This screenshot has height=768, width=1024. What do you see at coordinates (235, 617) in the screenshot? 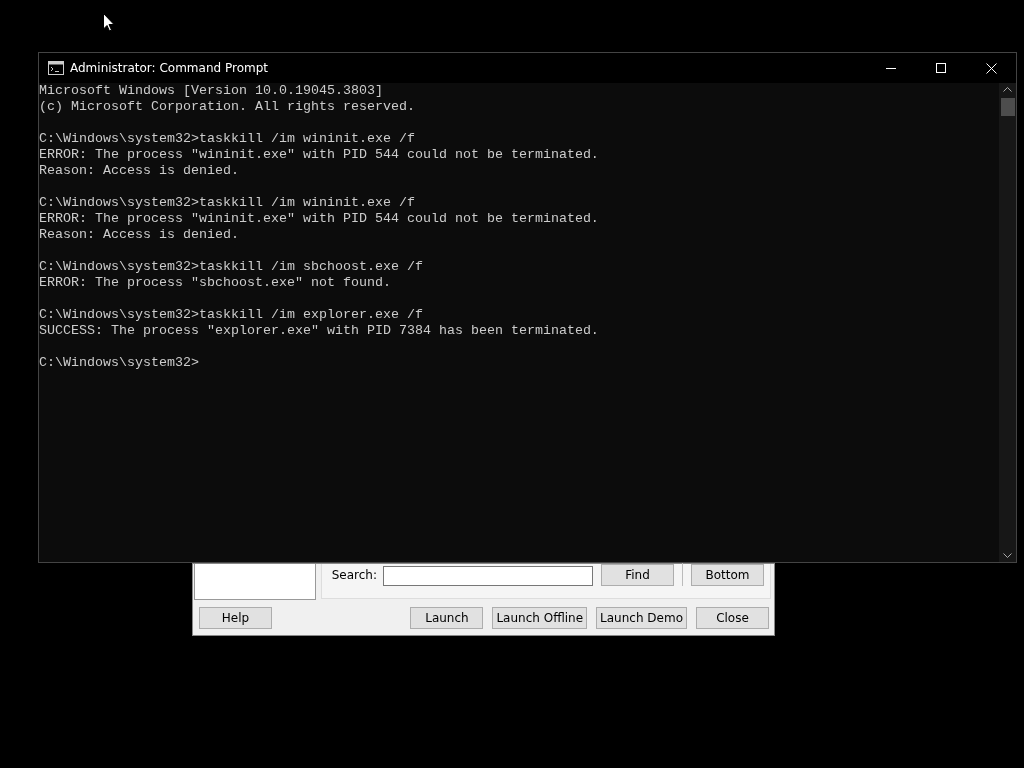
I see `help-button: Help` at bounding box center [235, 617].